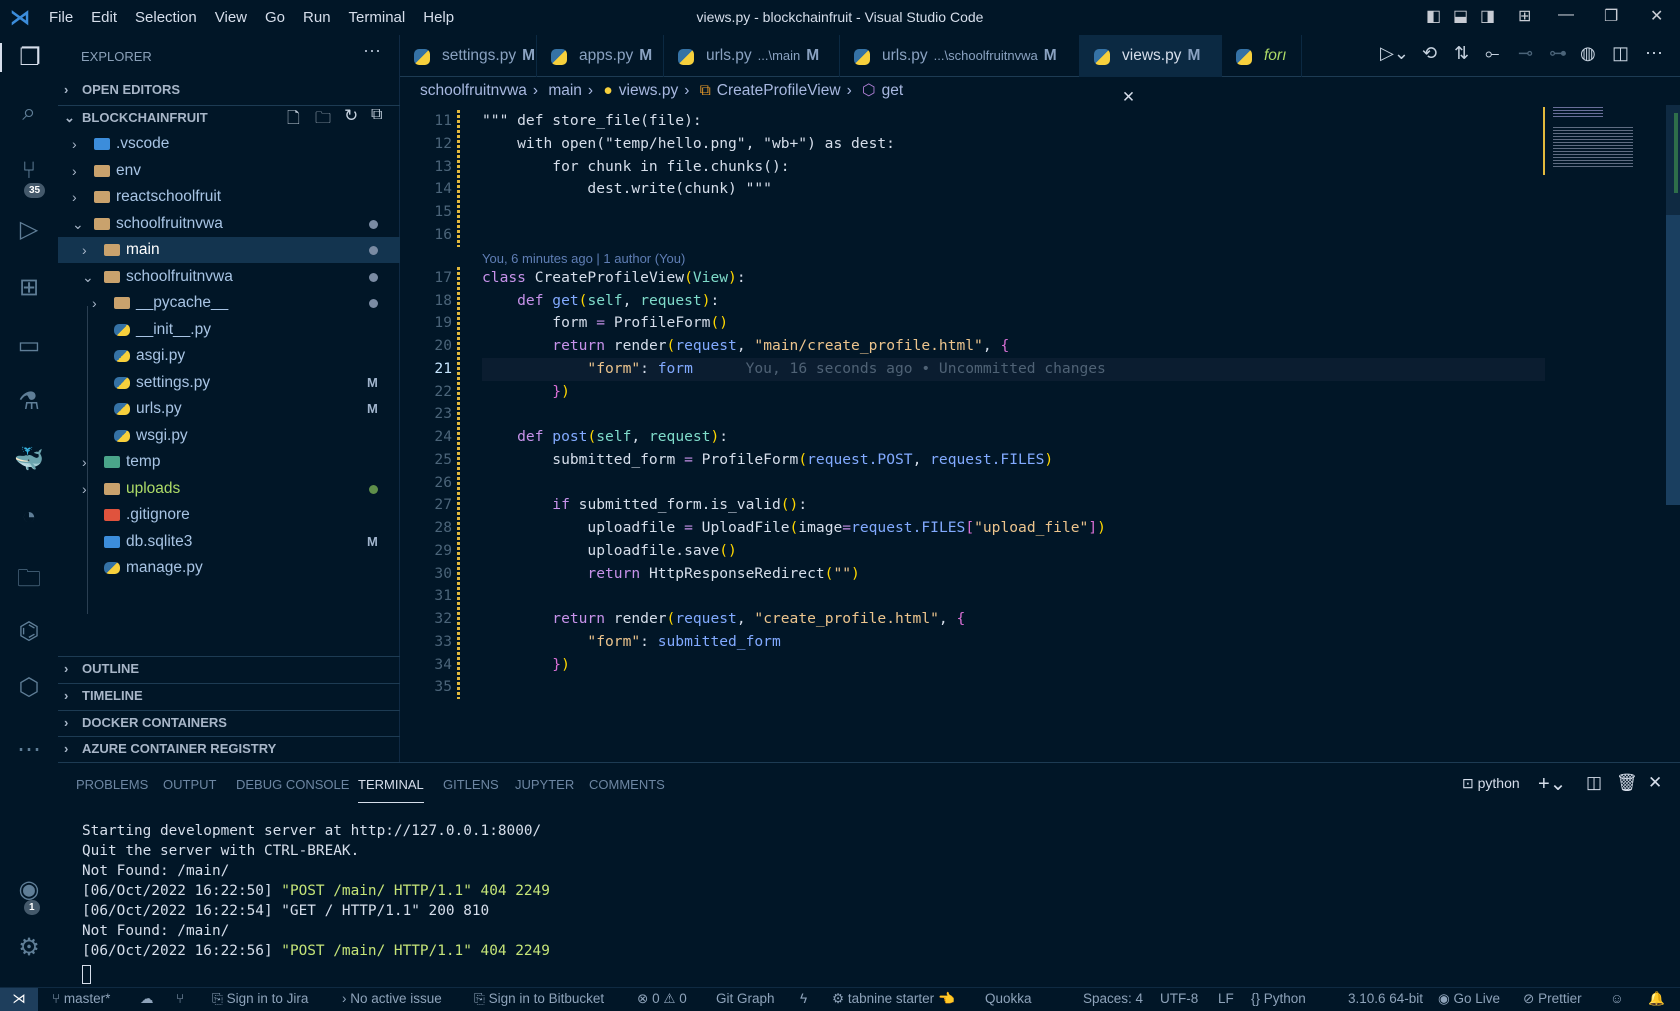 The height and width of the screenshot is (1011, 1680). Describe the element at coordinates (229, 722) in the screenshot. I see `docker-containers-section: › DOCKER CONTAINERS` at that location.